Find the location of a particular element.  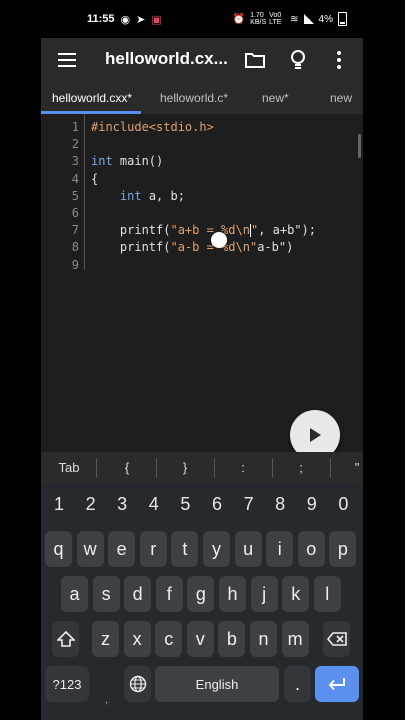

code-line: { is located at coordinates (94, 179).